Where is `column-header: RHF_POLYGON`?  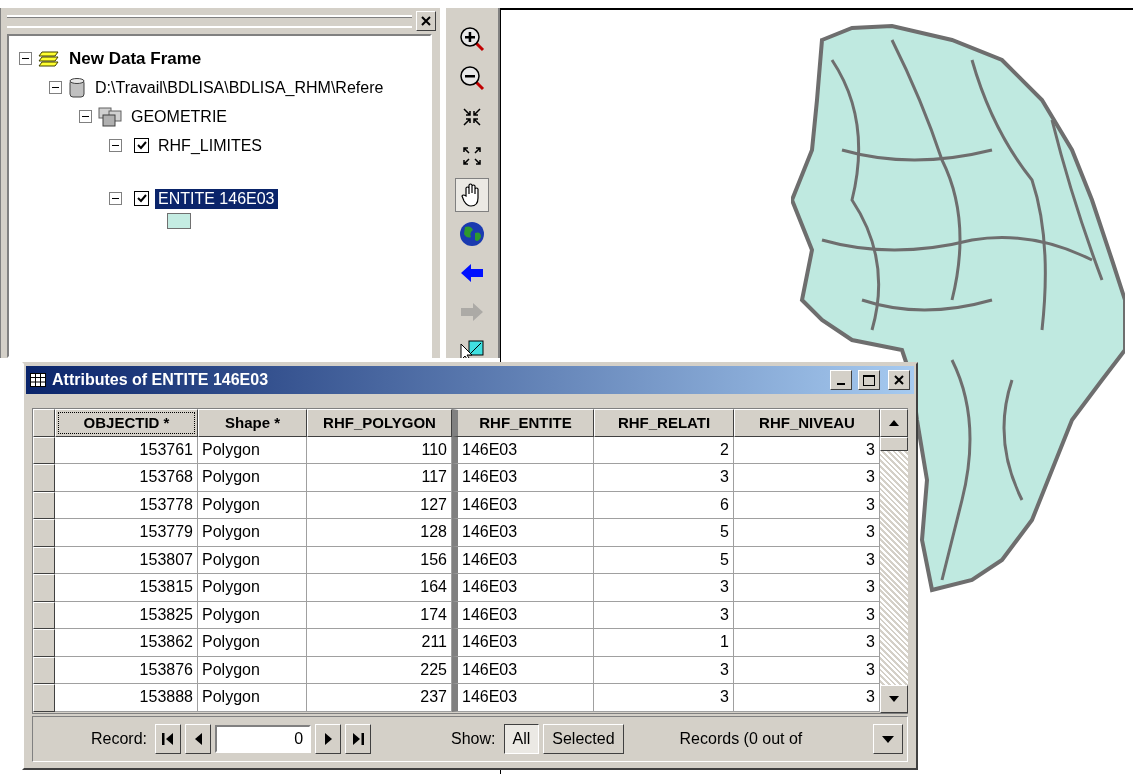 column-header: RHF_POLYGON is located at coordinates (379, 423).